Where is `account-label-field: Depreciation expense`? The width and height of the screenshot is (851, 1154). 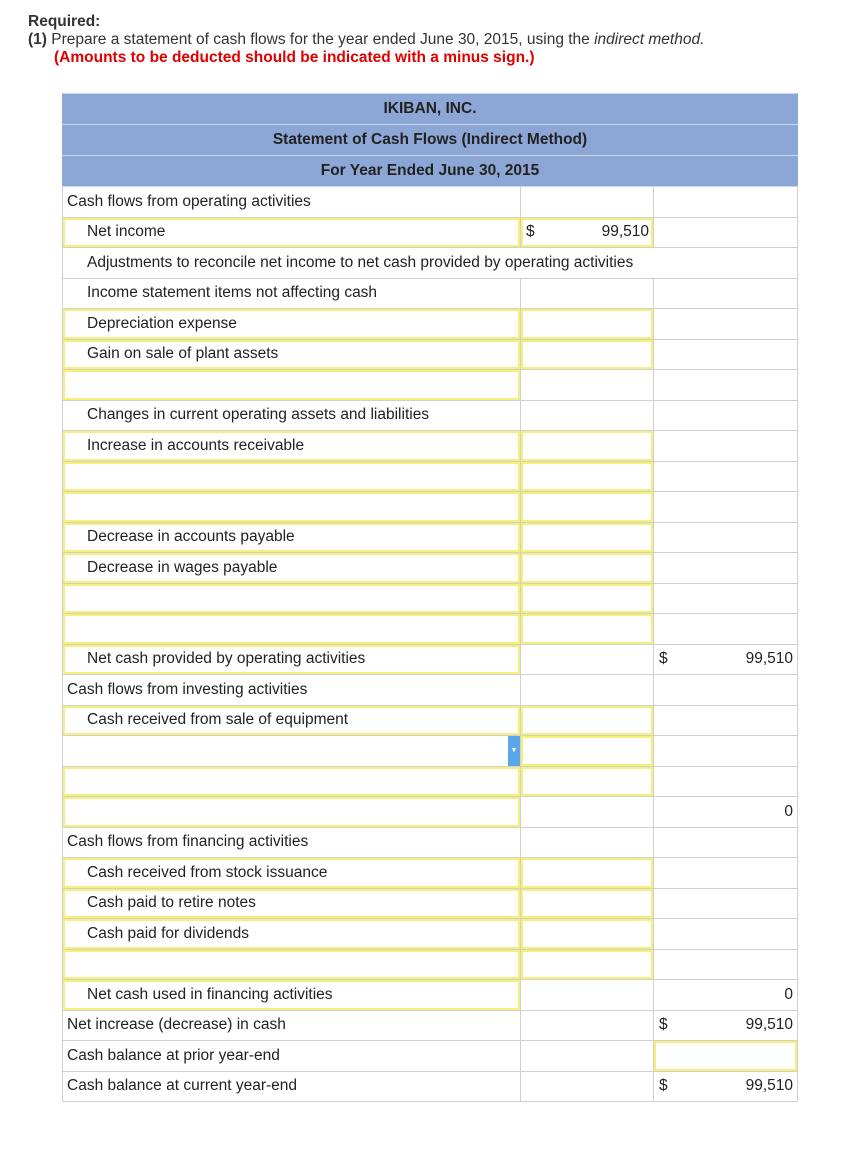
account-label-field: Depreciation expense is located at coordinates (291, 324).